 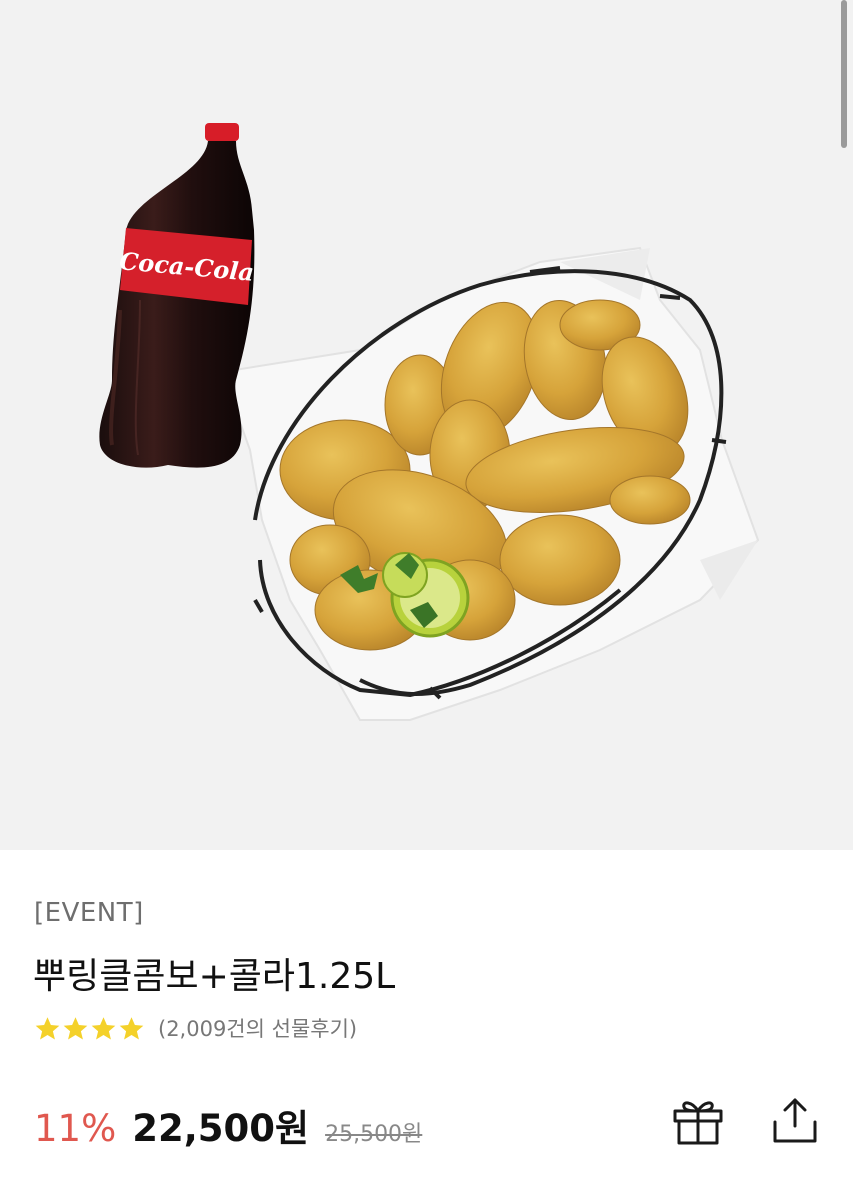 I want to click on product-title: 뿌링클콤보+콜라1.25L, so click(x=214, y=976).